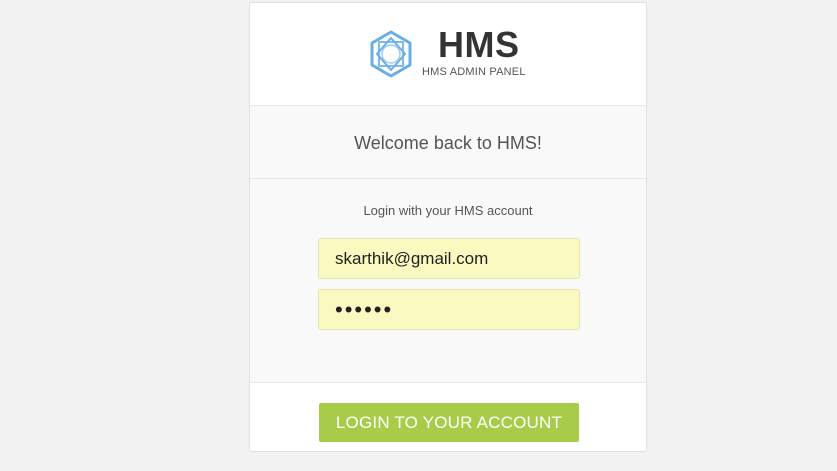 The width and height of the screenshot is (837, 471). Describe the element at coordinates (474, 72) in the screenshot. I see `app-subtitle: HMS ADMIN PANEL` at that location.